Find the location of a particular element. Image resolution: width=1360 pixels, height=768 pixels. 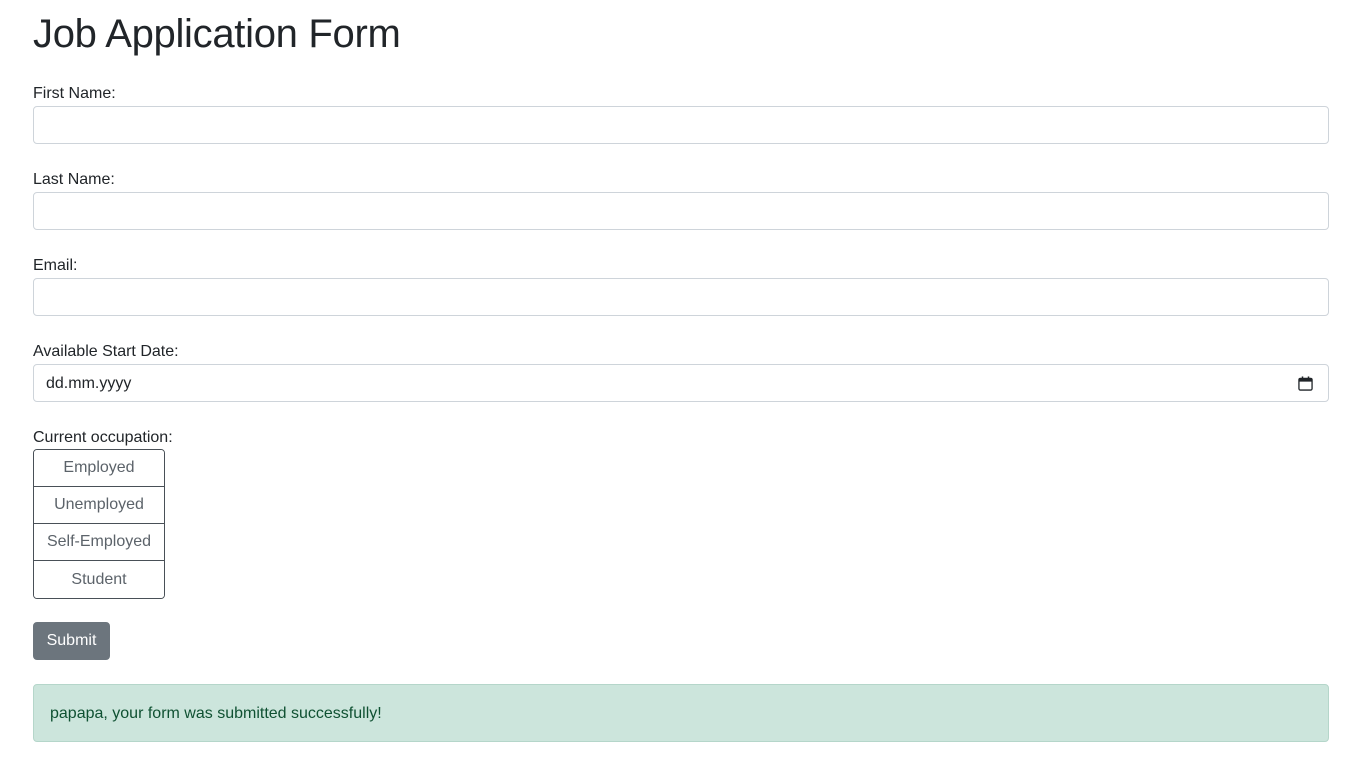

occupation-option-student: Student is located at coordinates (99, 579).